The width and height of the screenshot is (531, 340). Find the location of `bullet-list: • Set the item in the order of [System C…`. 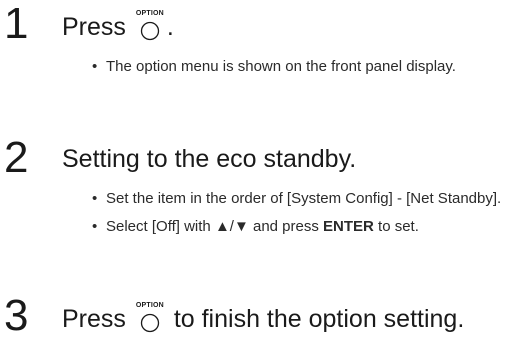

bullet-list: • Set the item in the order of [System C… is located at coordinates (310, 216).